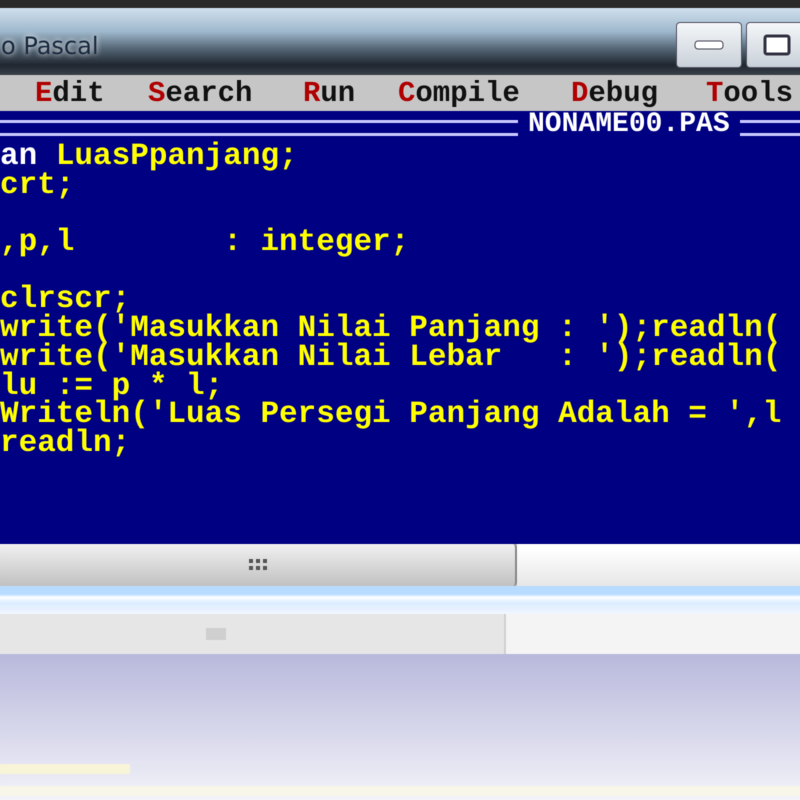  I want to click on menu-item: Compile, so click(459, 93).